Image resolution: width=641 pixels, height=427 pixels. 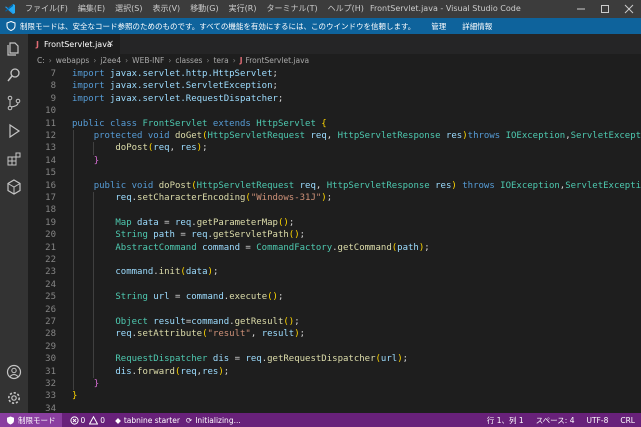 I want to click on sync-icon: ⟳, so click(x=189, y=420).